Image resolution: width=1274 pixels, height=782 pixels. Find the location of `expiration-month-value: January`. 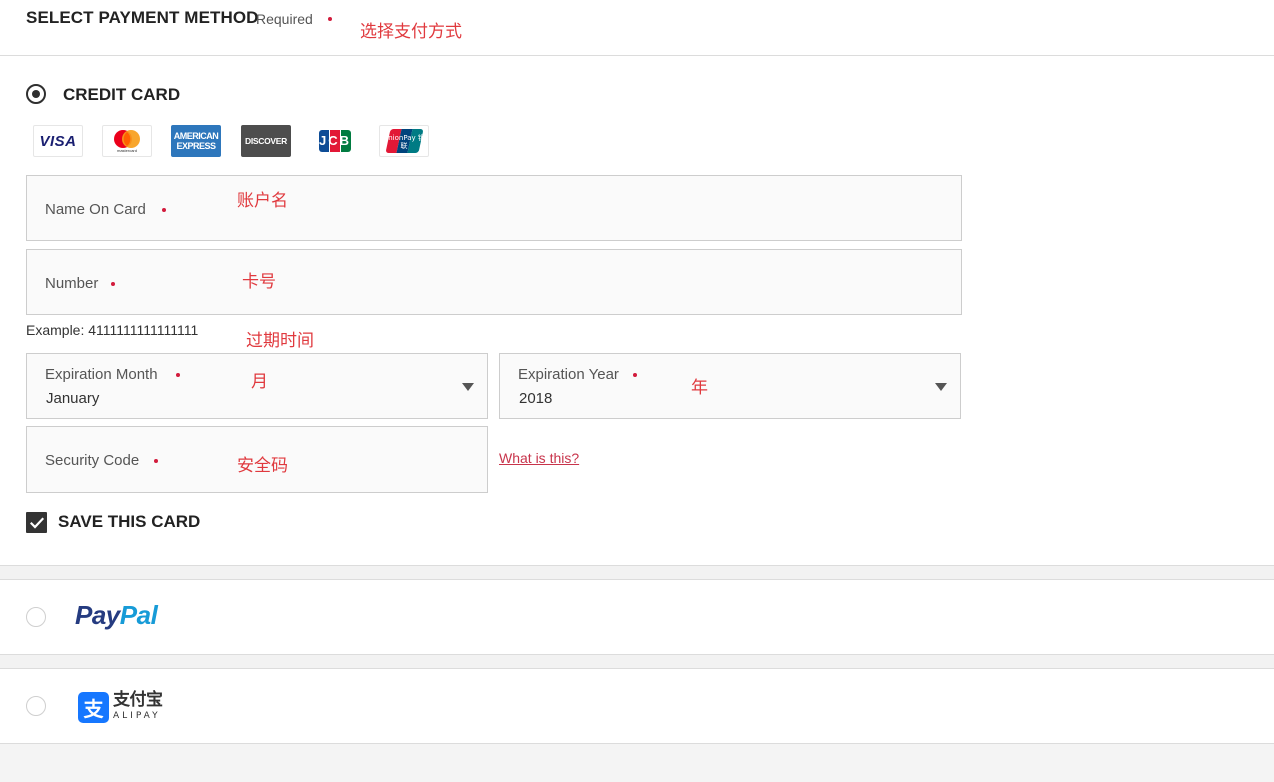

expiration-month-value: January is located at coordinates (73, 398).